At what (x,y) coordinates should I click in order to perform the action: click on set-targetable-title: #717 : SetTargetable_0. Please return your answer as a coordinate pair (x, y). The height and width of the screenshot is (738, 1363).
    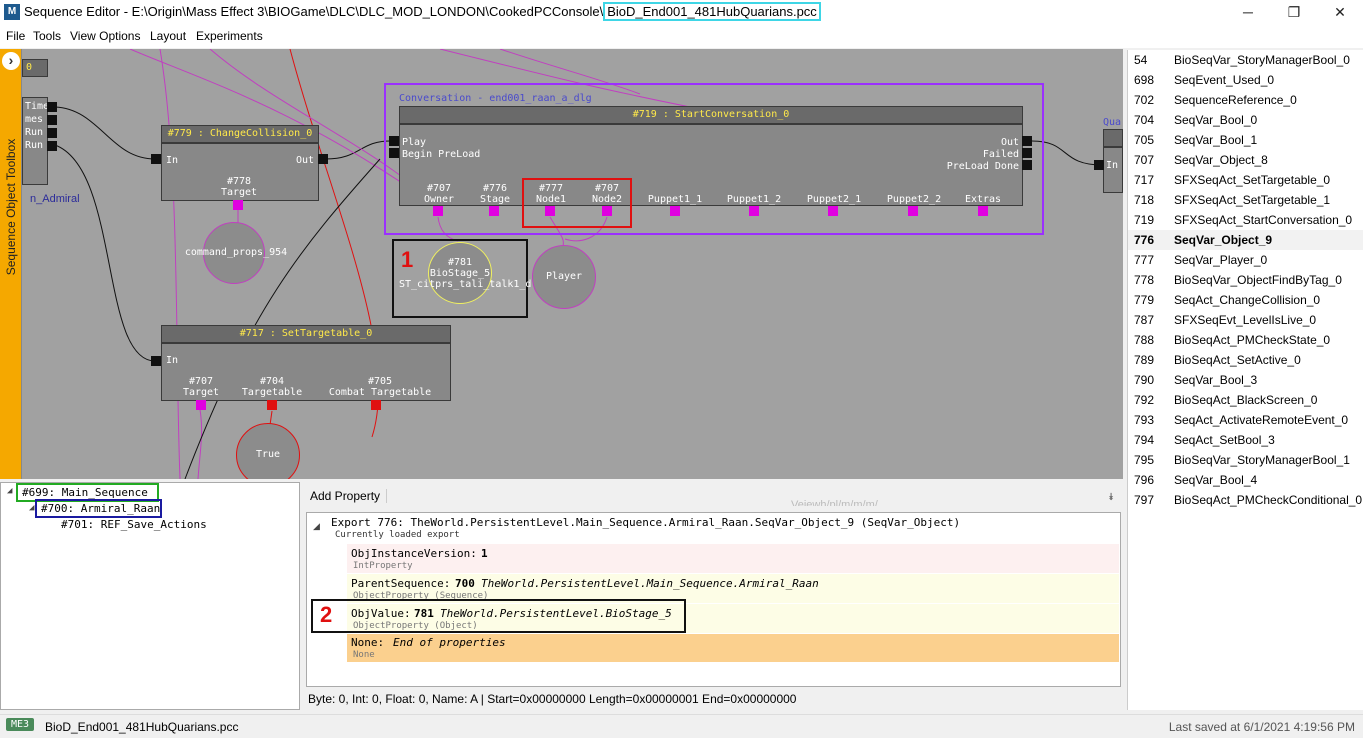
    Looking at the image, I should click on (306, 334).